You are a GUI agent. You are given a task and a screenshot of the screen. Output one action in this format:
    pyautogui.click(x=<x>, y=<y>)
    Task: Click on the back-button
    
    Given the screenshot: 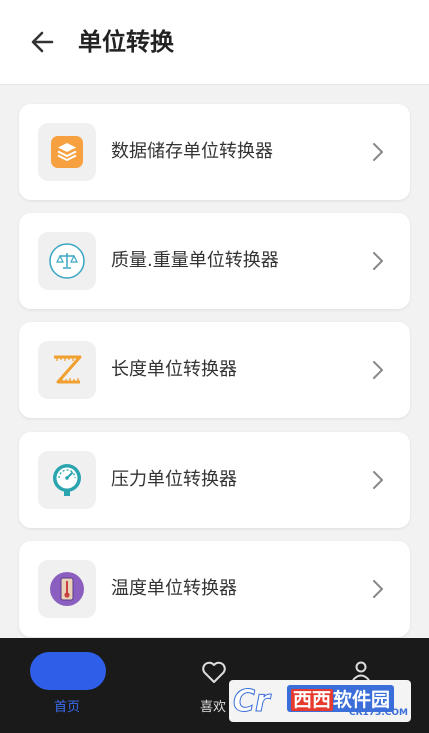 What is the action you would take?
    pyautogui.click(x=42, y=42)
    